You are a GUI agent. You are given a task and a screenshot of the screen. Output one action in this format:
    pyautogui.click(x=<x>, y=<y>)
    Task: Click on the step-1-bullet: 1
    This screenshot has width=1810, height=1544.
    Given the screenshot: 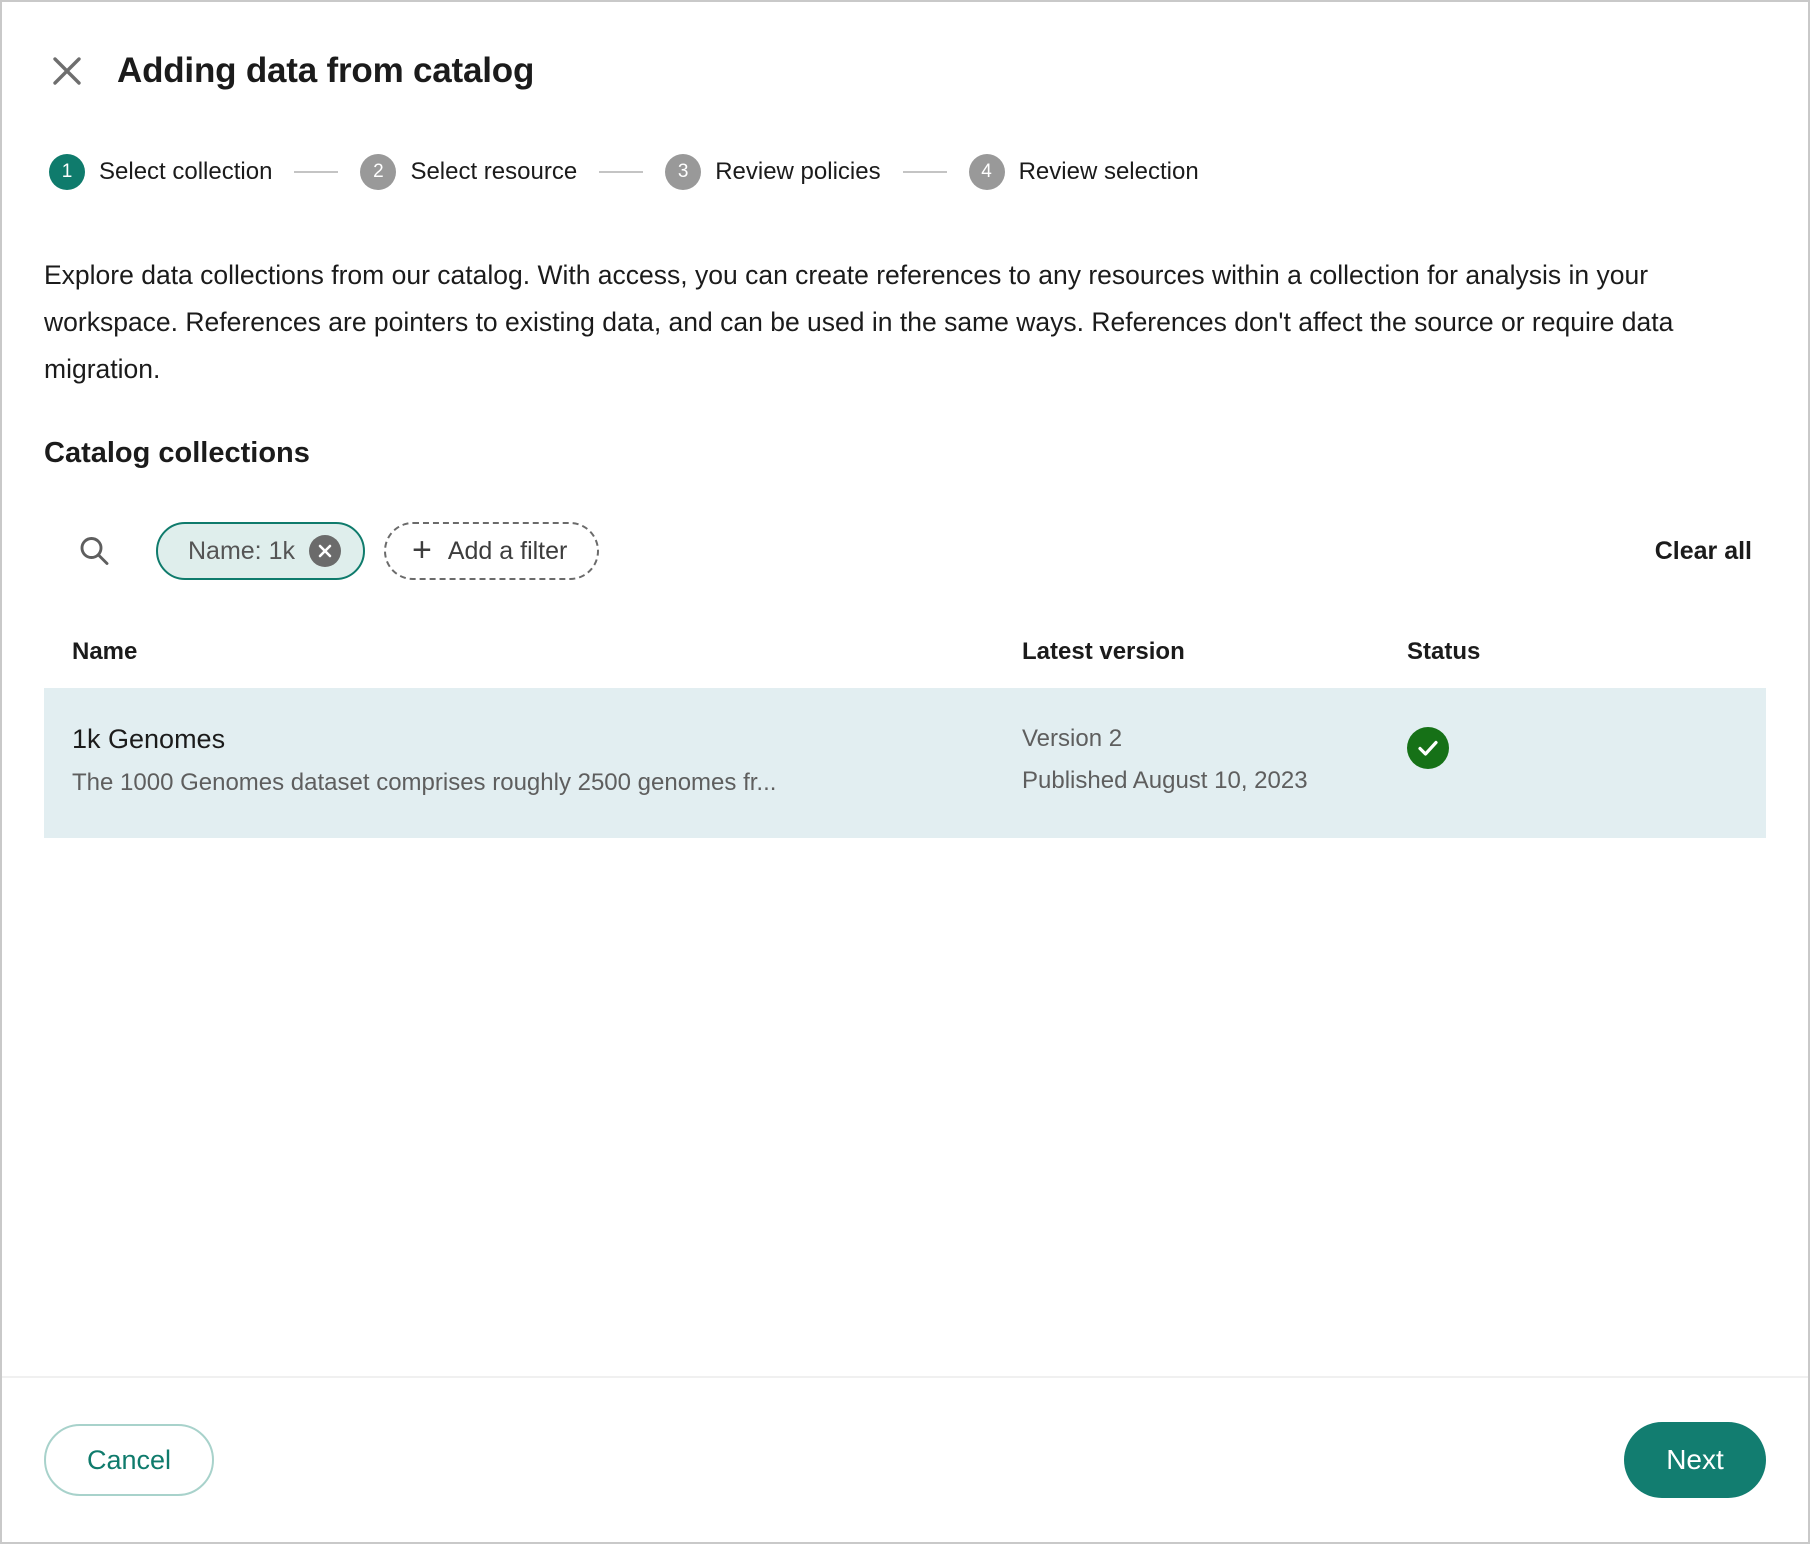 What is the action you would take?
    pyautogui.click(x=67, y=172)
    